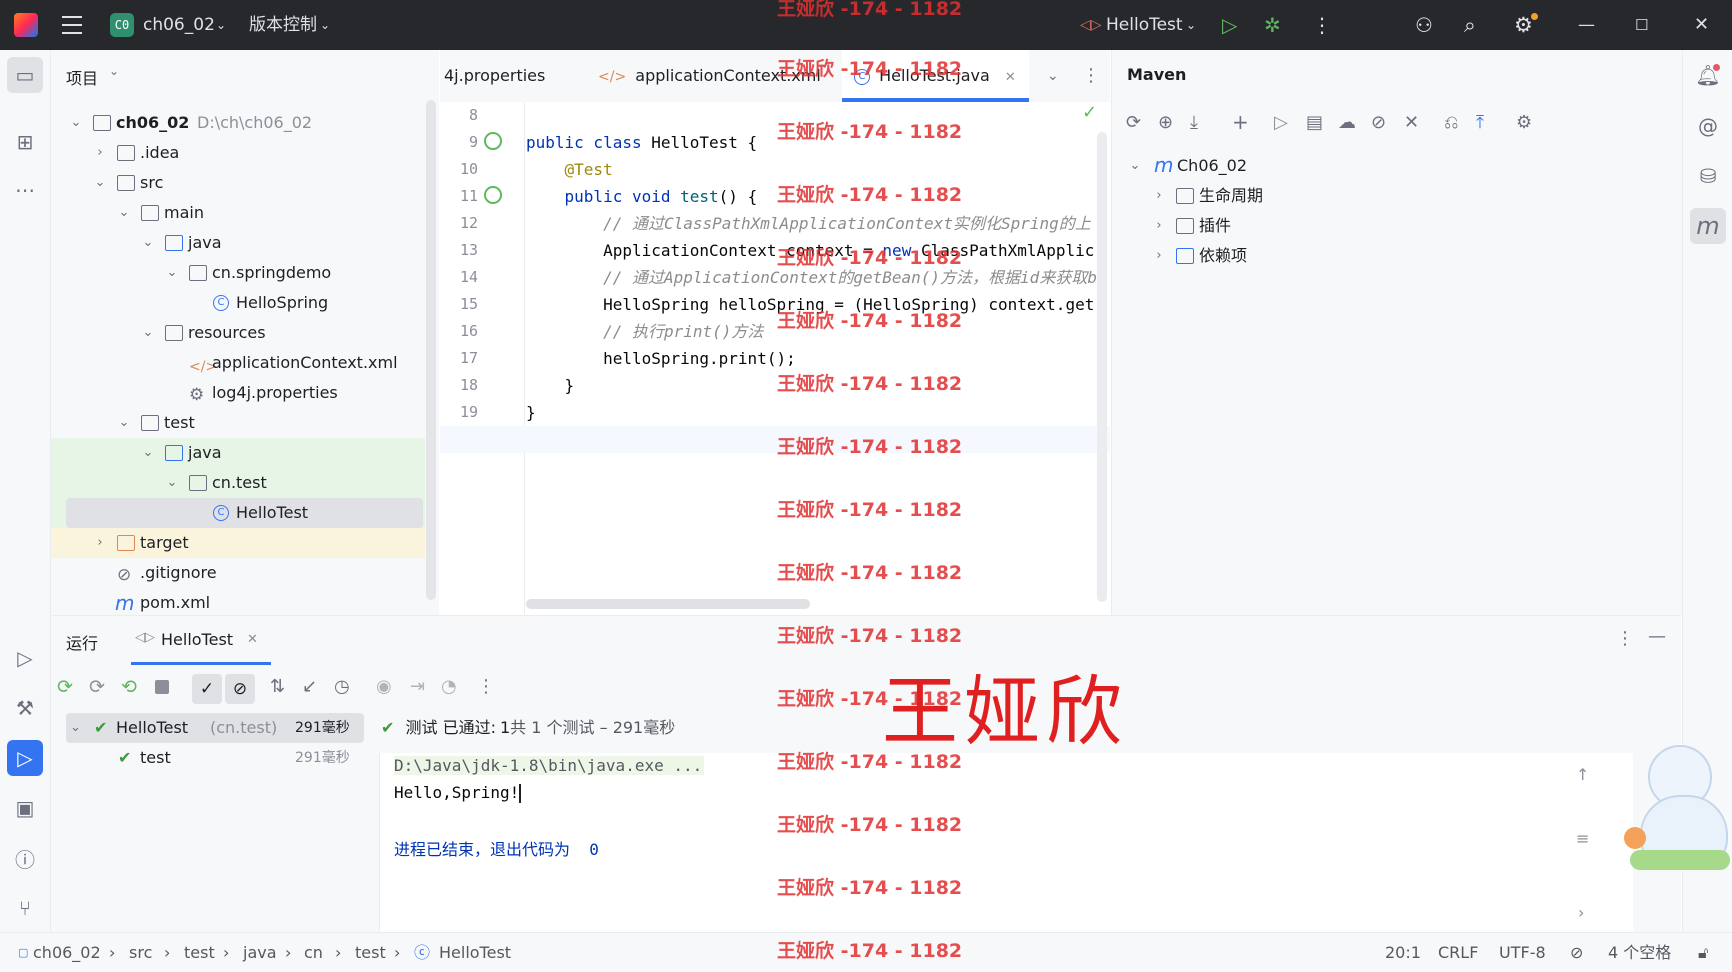  I want to click on tree-item-gitignore: ⊘ .gitignore, so click(236, 573).